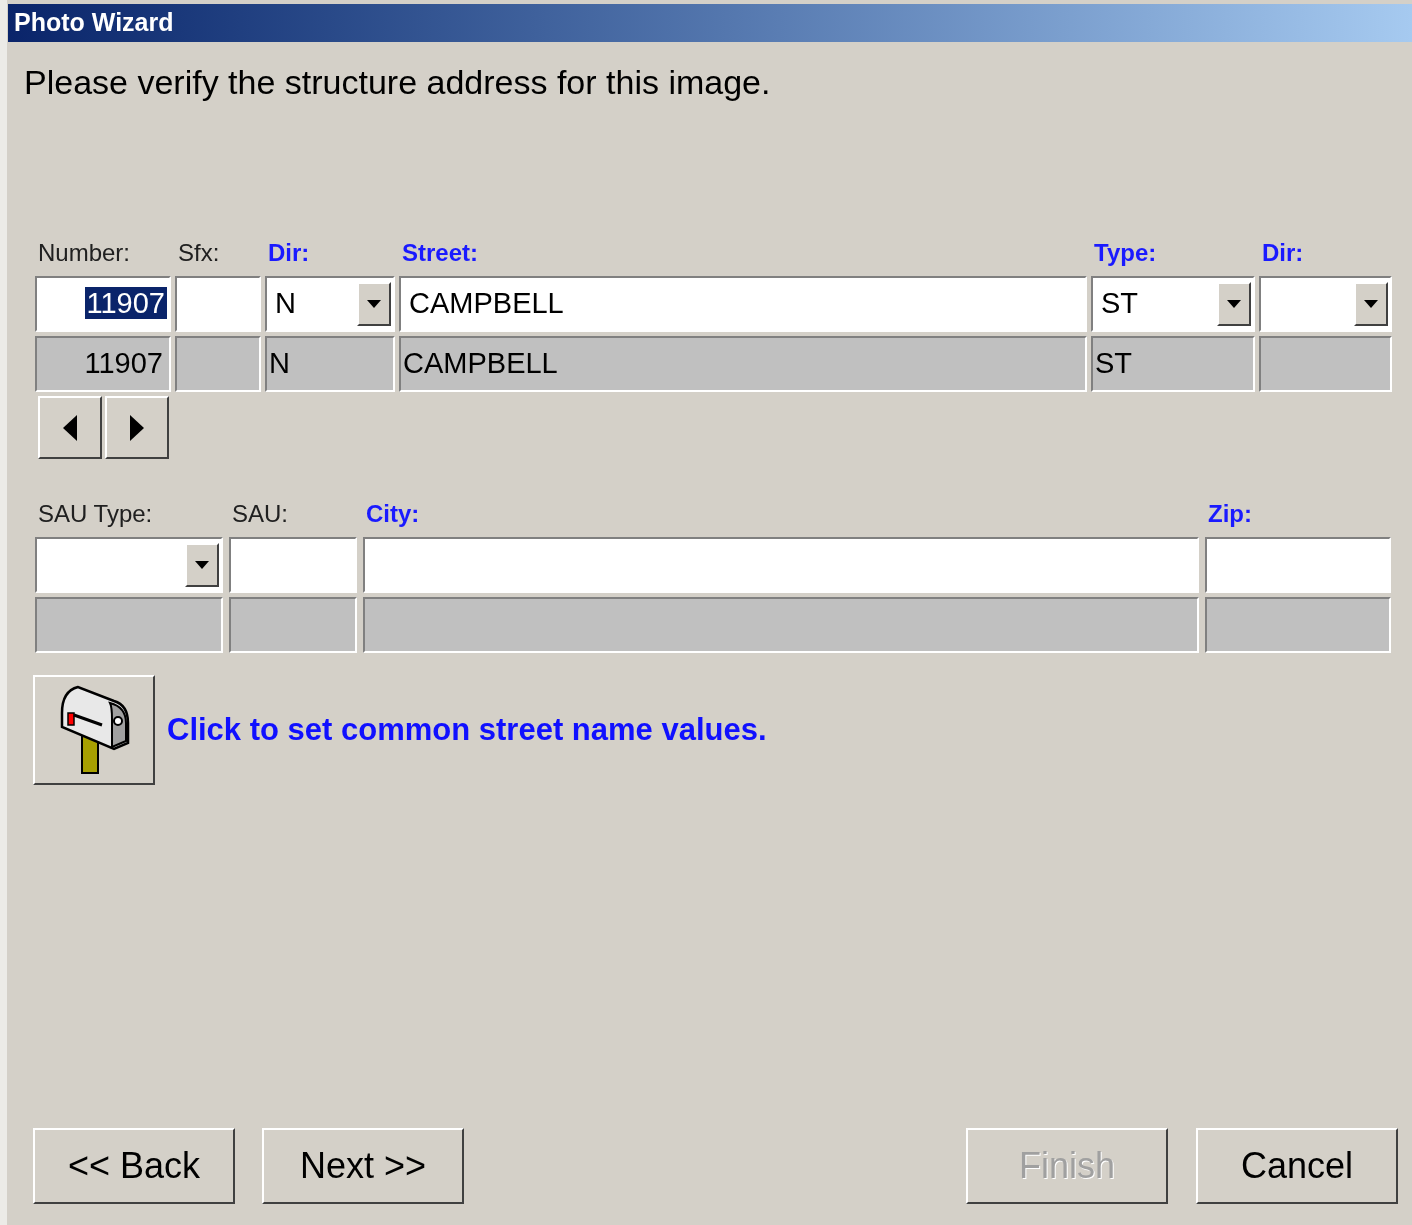  What do you see at coordinates (103, 364) in the screenshot?
I see `reference-cell: 11907` at bounding box center [103, 364].